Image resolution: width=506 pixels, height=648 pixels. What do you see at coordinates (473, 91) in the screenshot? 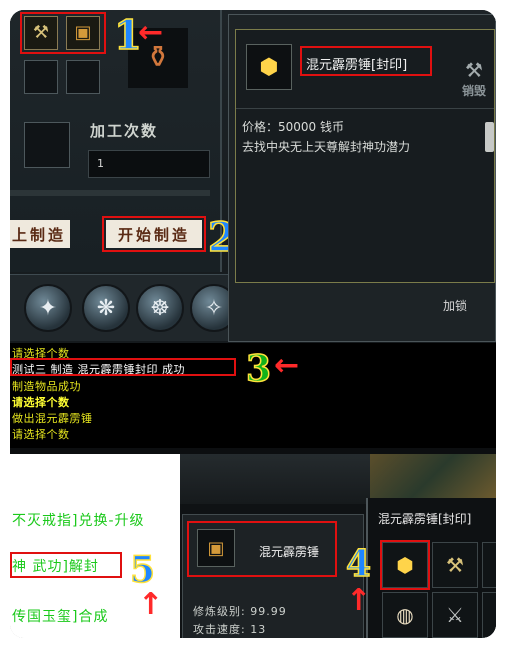
I see `destroy-label: 销毁` at bounding box center [473, 91].